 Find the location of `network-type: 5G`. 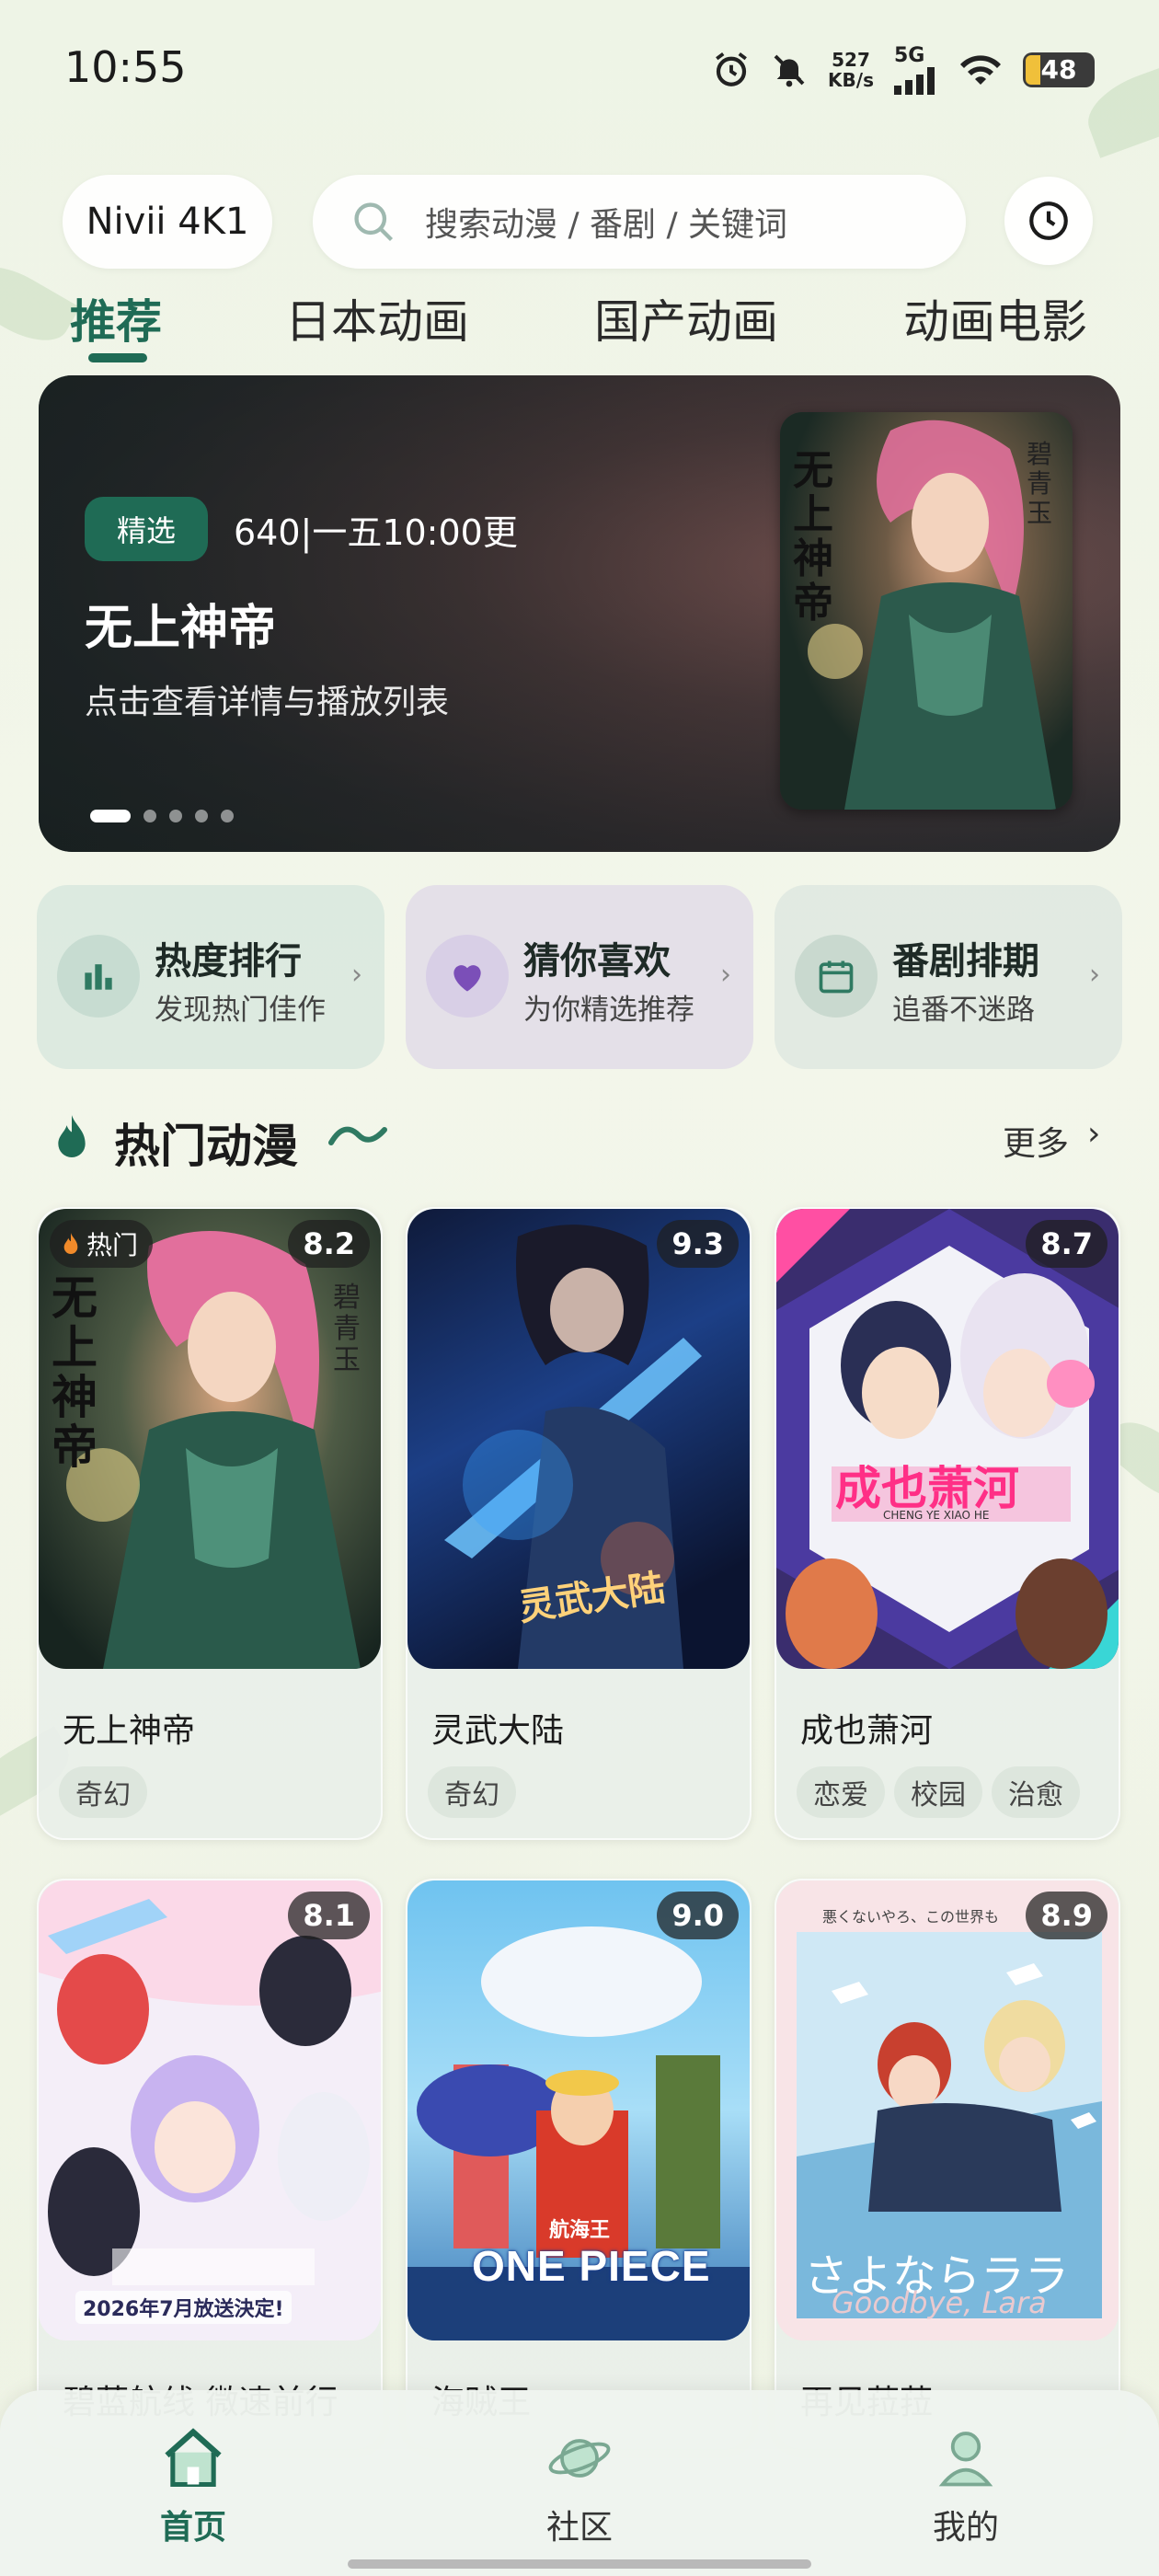

network-type: 5G is located at coordinates (909, 55).